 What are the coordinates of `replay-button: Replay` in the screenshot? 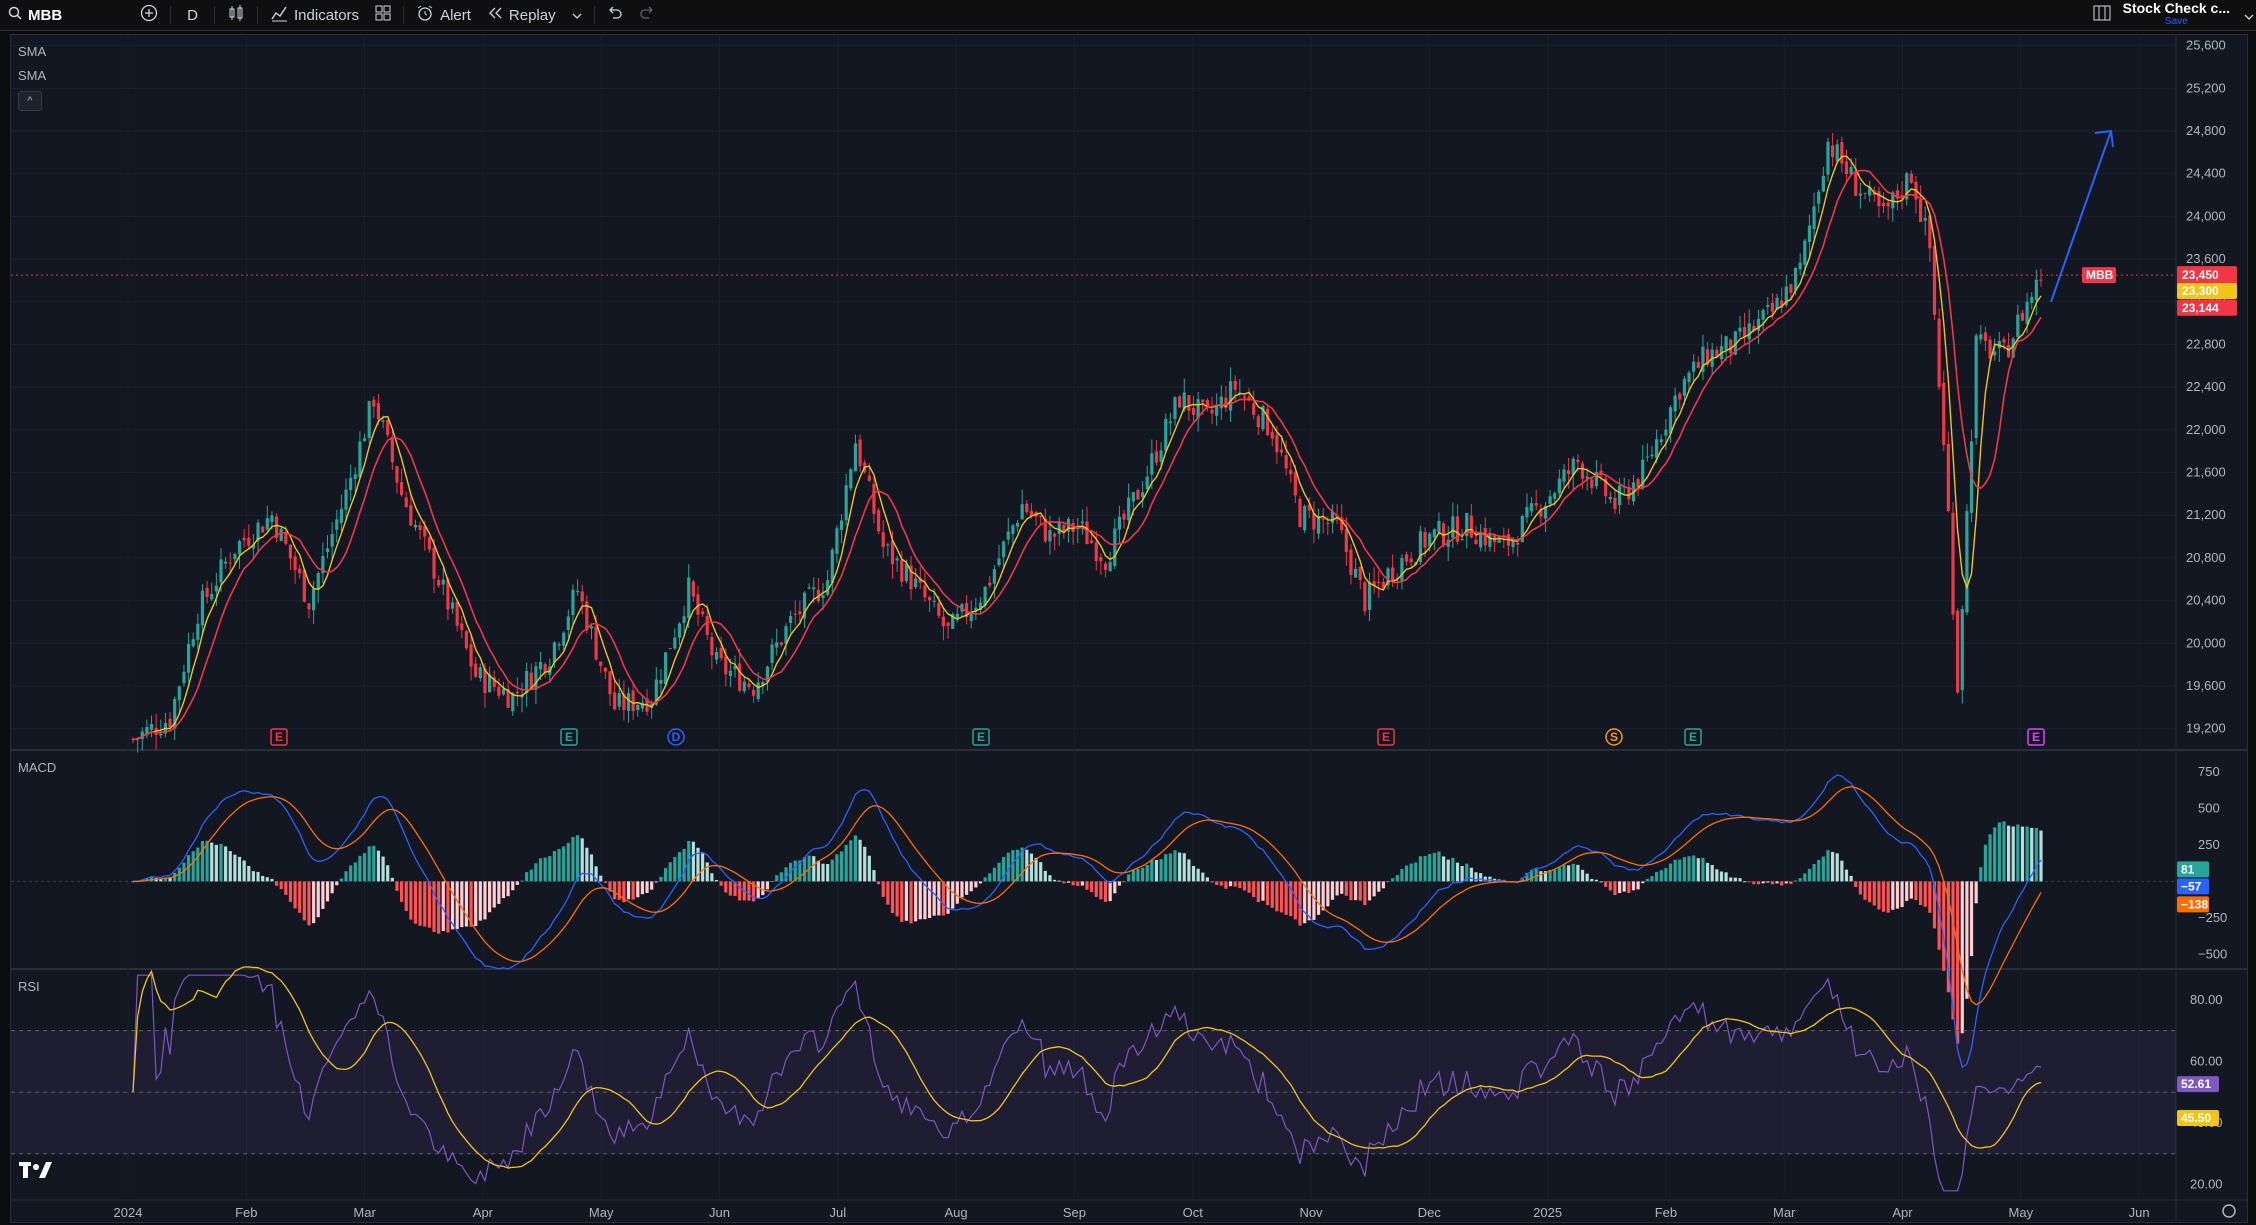 It's located at (521, 15).